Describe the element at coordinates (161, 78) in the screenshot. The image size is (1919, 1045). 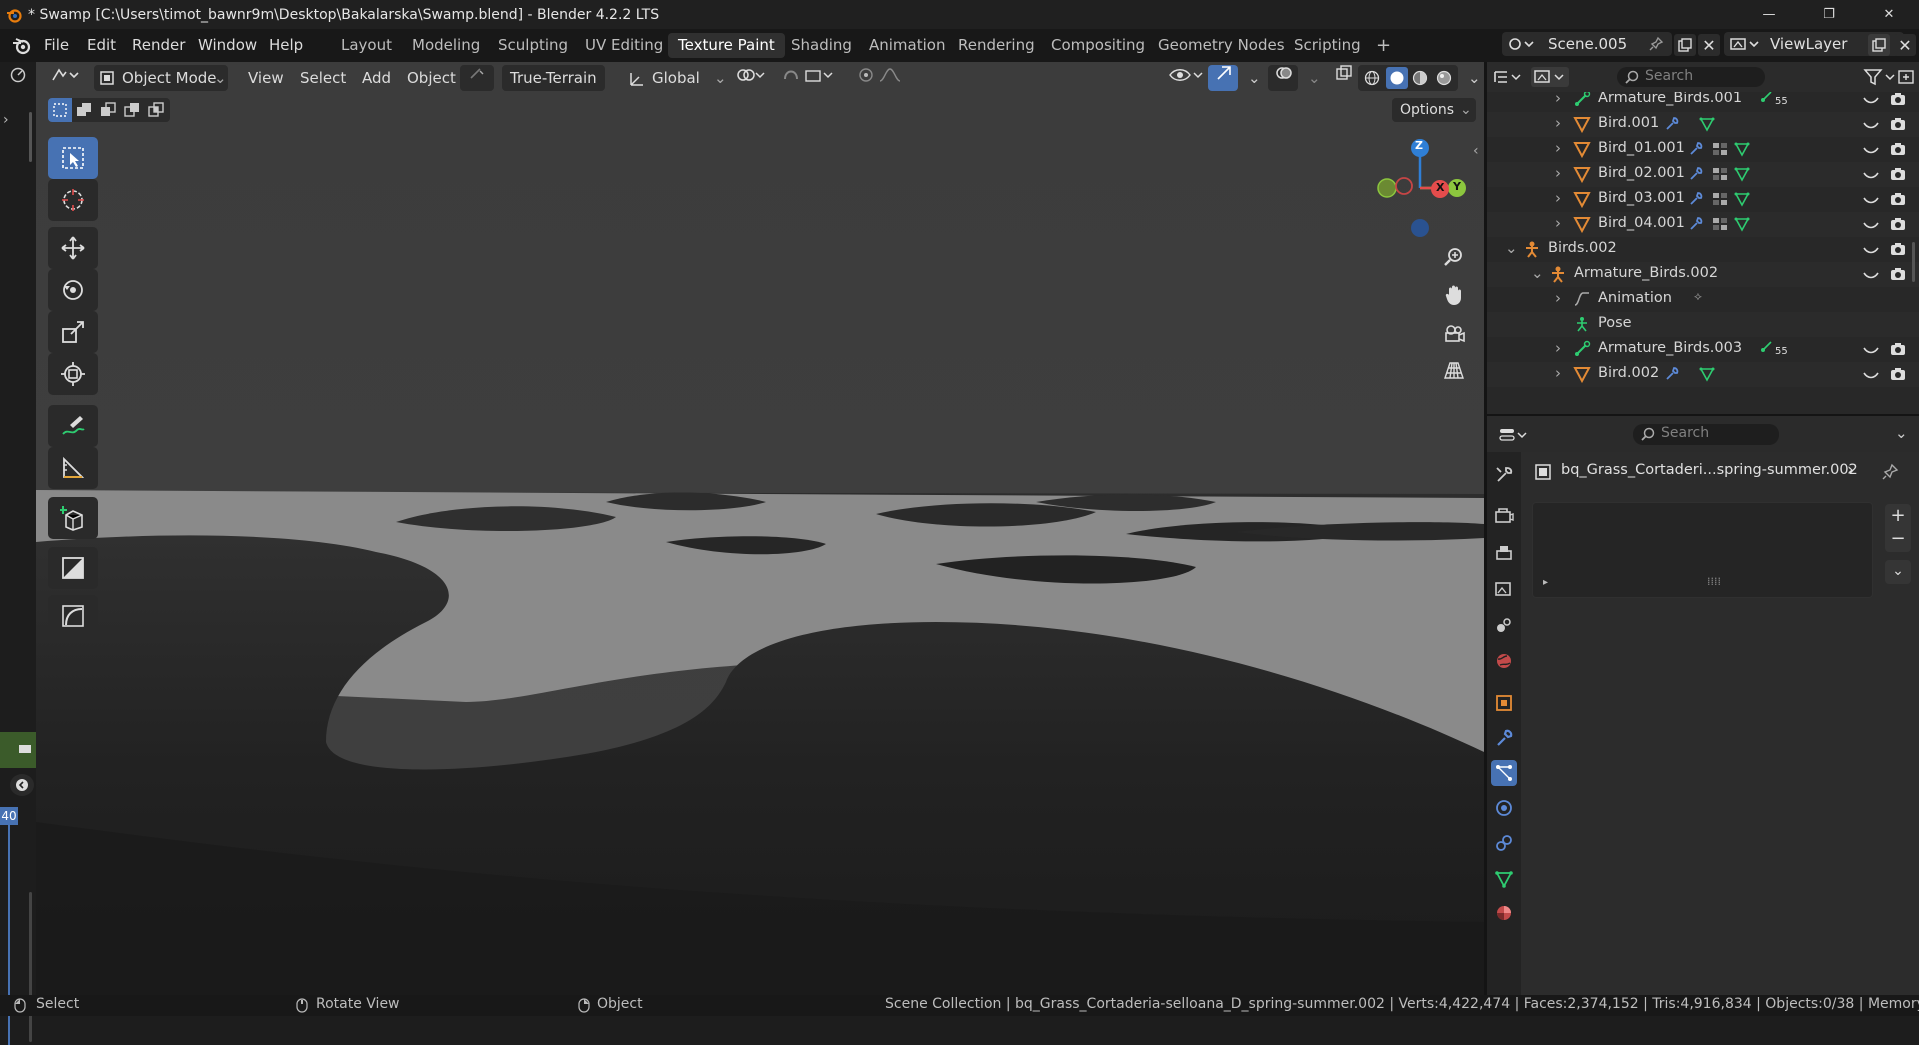
I see `object-mode-dropdown: Object Mode ⌄` at that location.